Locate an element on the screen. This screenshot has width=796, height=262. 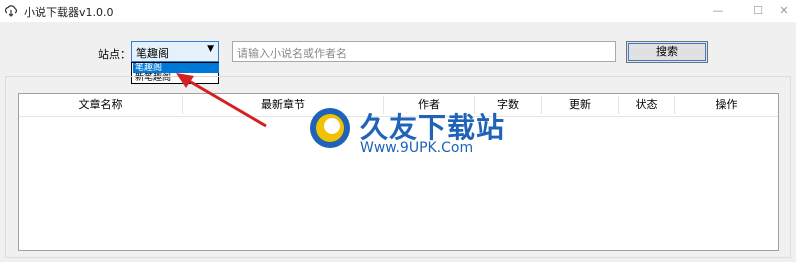
close-button: ✕ is located at coordinates (781, 11).